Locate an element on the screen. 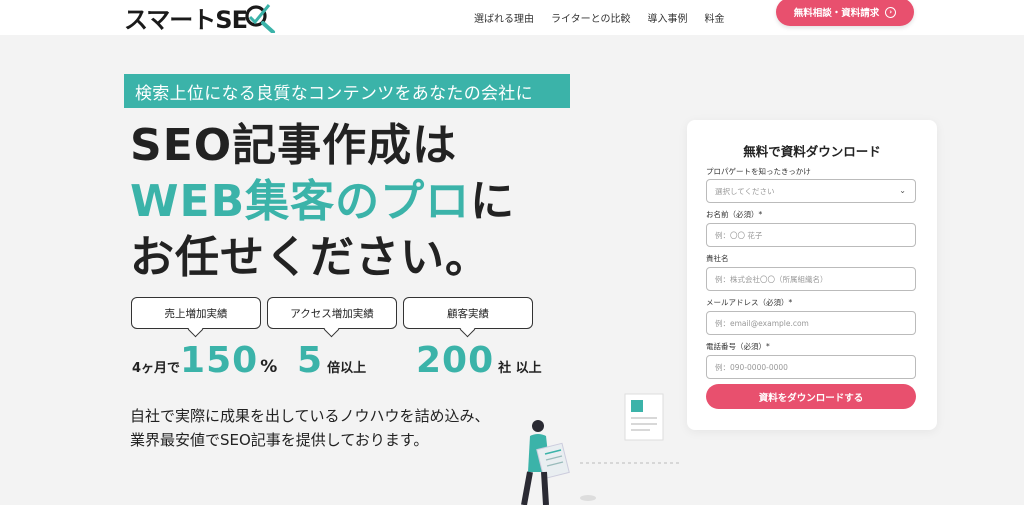  submit-label: 資料をダウンロードする is located at coordinates (811, 398).